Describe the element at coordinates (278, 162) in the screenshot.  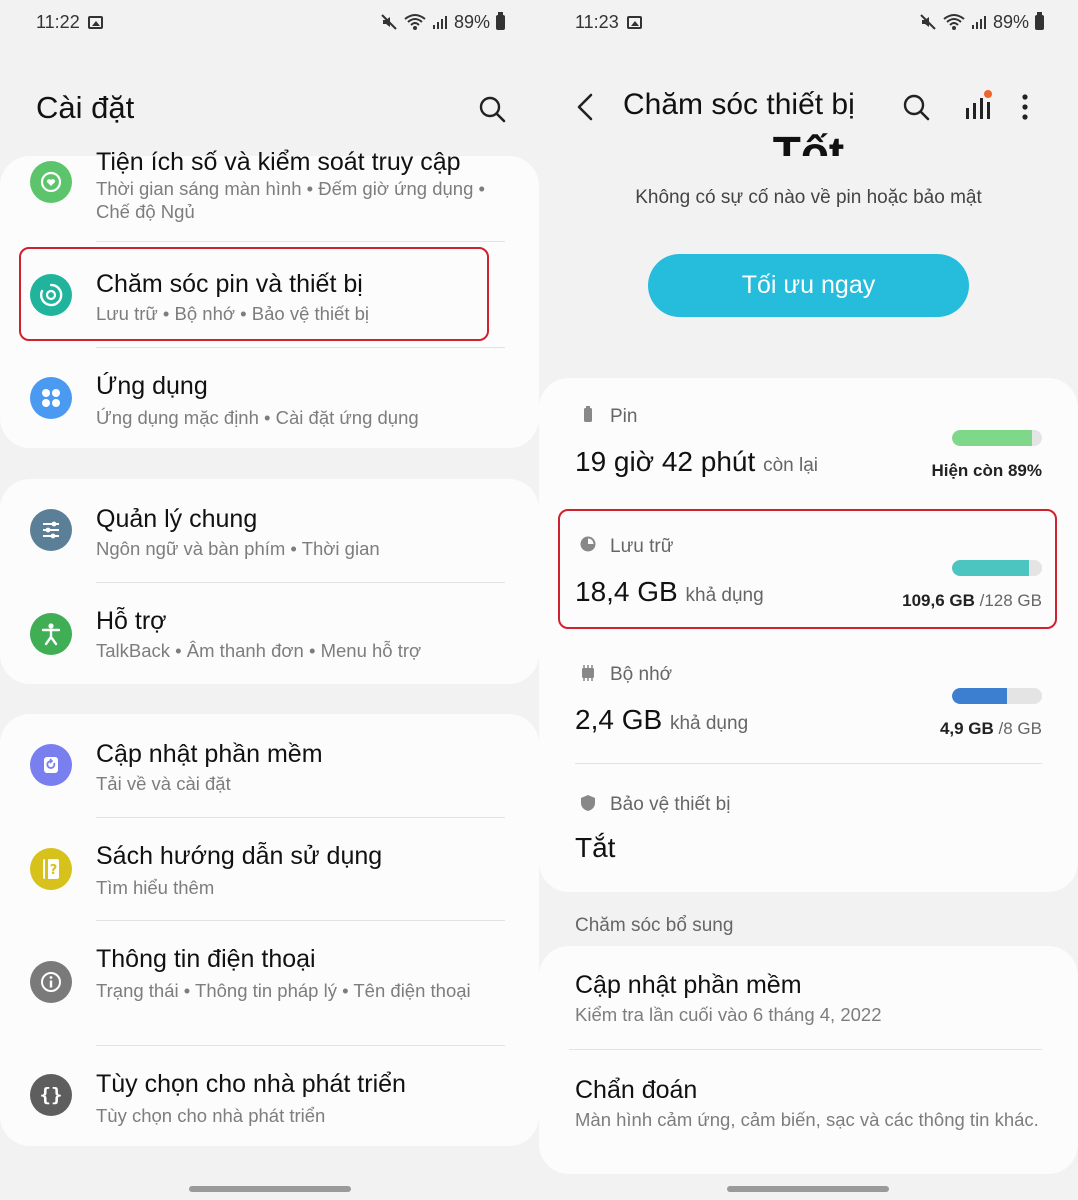
I see `settings-item-title: Tiện ích số và kiểm soát truy cập` at that location.